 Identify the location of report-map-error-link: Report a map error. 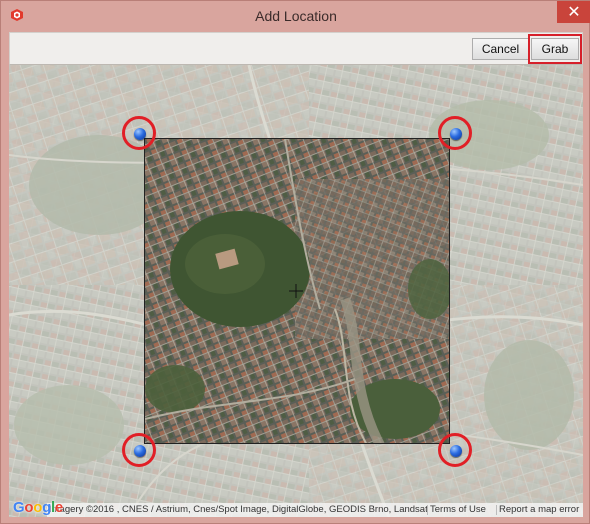
(539, 510).